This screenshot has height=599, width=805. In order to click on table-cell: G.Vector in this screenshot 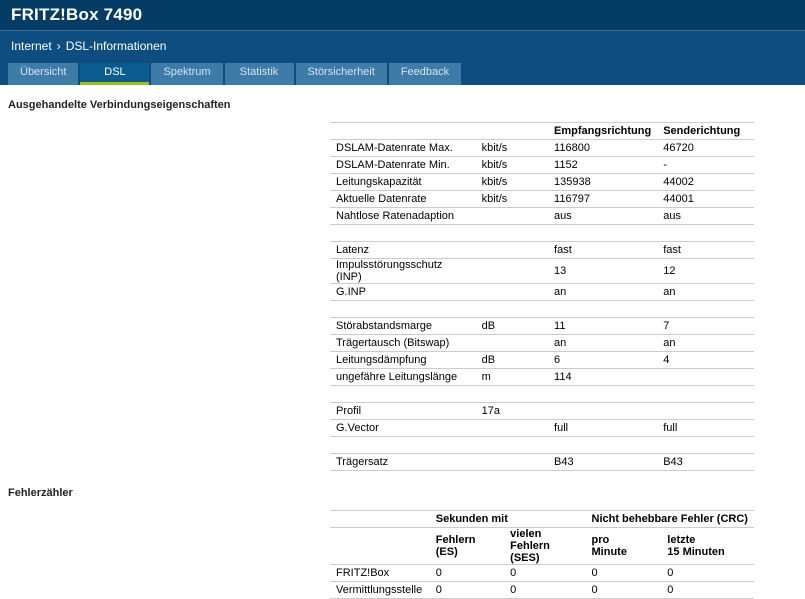, I will do `click(403, 428)`.